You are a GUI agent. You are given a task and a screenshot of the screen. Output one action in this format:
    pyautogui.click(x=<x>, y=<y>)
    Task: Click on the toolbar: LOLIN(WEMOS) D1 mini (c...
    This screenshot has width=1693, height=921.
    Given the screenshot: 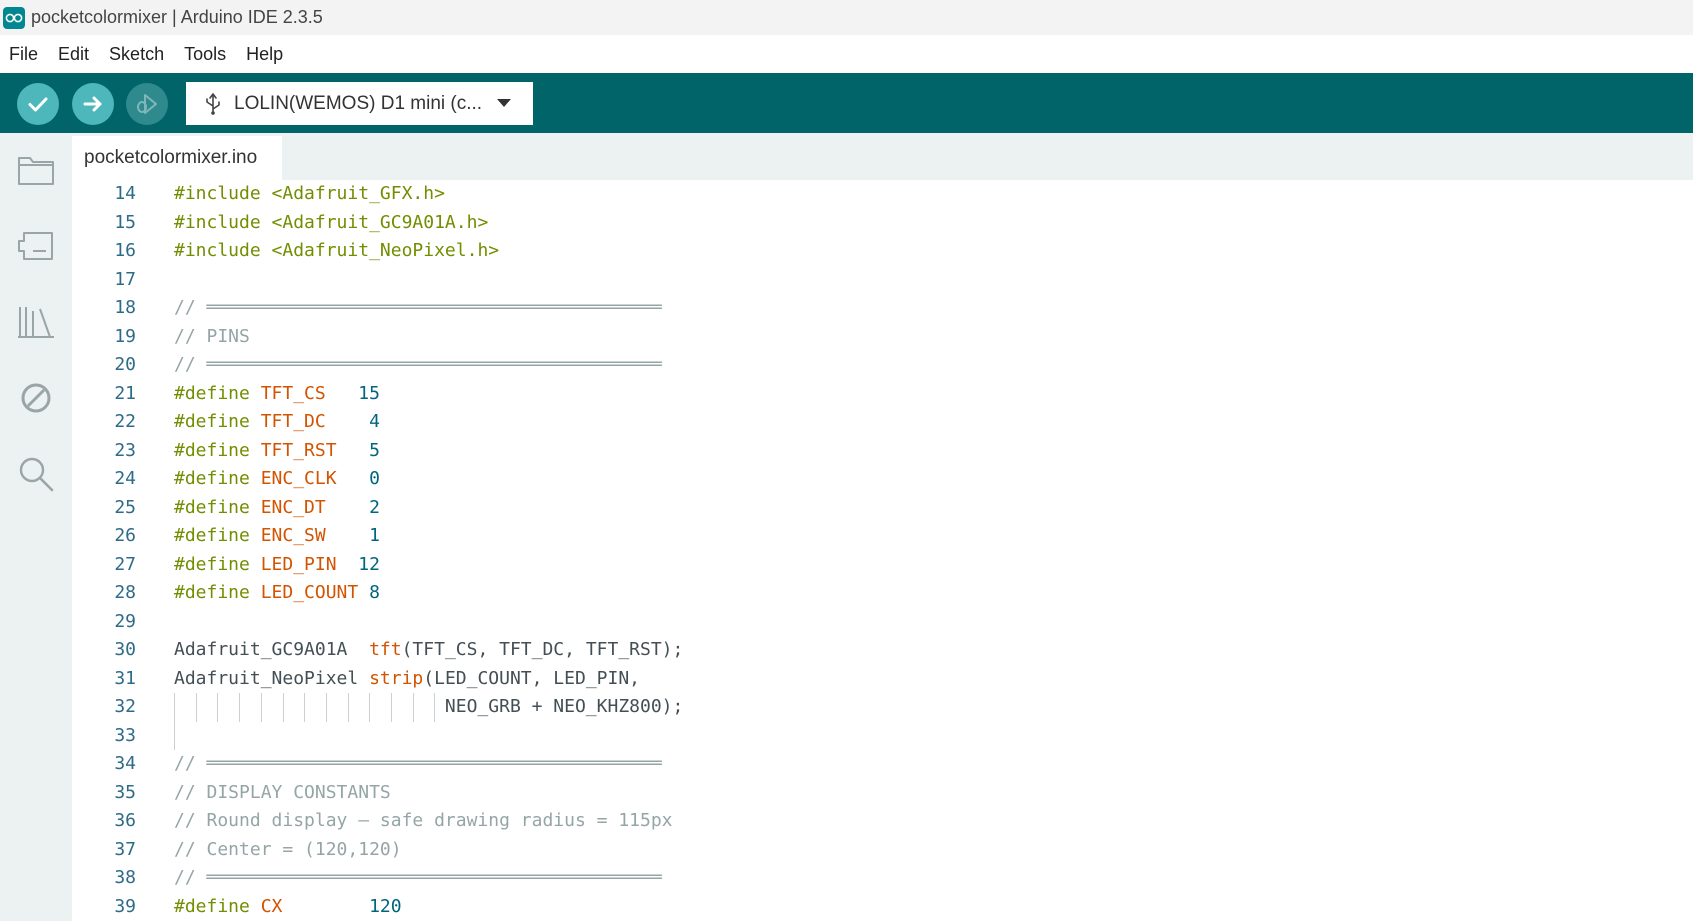 What is the action you would take?
    pyautogui.click(x=846, y=103)
    